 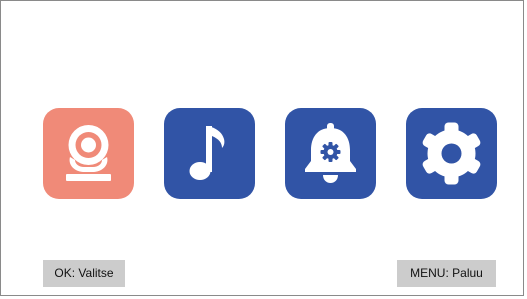 What do you see at coordinates (84, 273) in the screenshot?
I see `ok-select-hint: OK: Valitse` at bounding box center [84, 273].